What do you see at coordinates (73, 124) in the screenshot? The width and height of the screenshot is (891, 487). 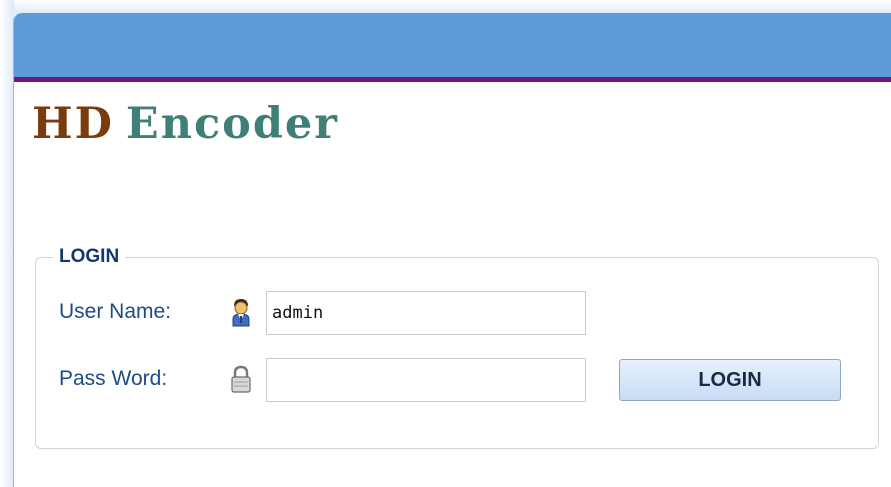 I see `logo-hd: HD` at bounding box center [73, 124].